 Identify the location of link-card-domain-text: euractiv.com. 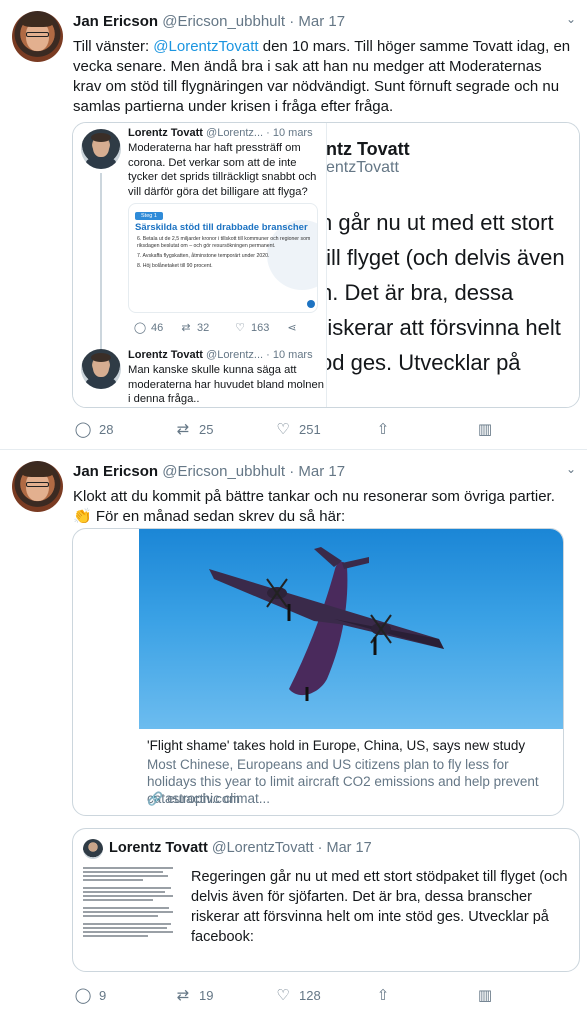
(203, 798).